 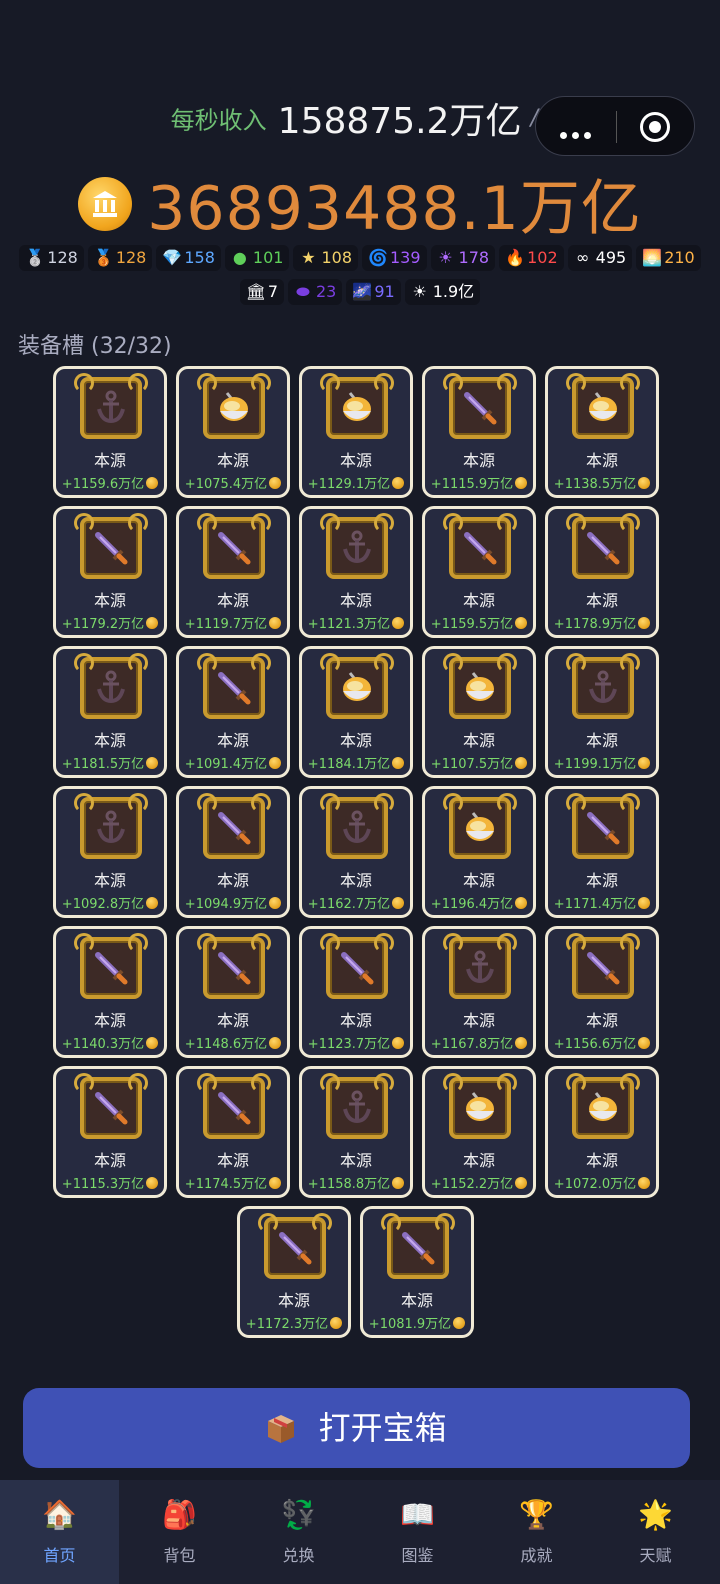 I want to click on resource-value: 108, so click(x=336, y=257).